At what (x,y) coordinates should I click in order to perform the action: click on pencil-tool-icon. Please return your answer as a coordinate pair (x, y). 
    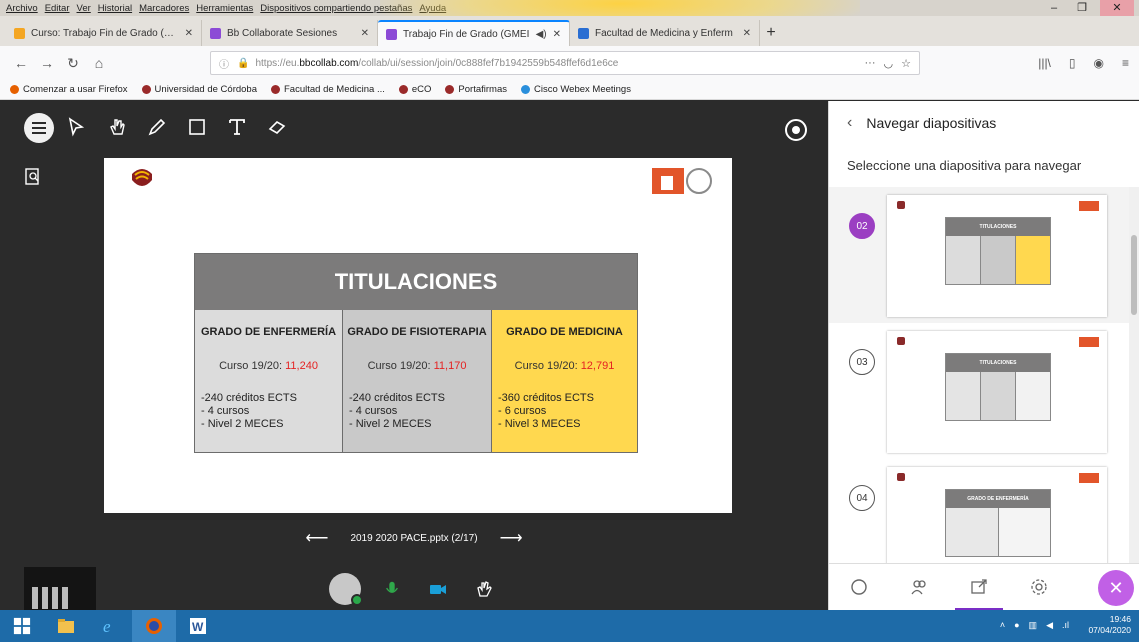
    Looking at the image, I should click on (157, 127).